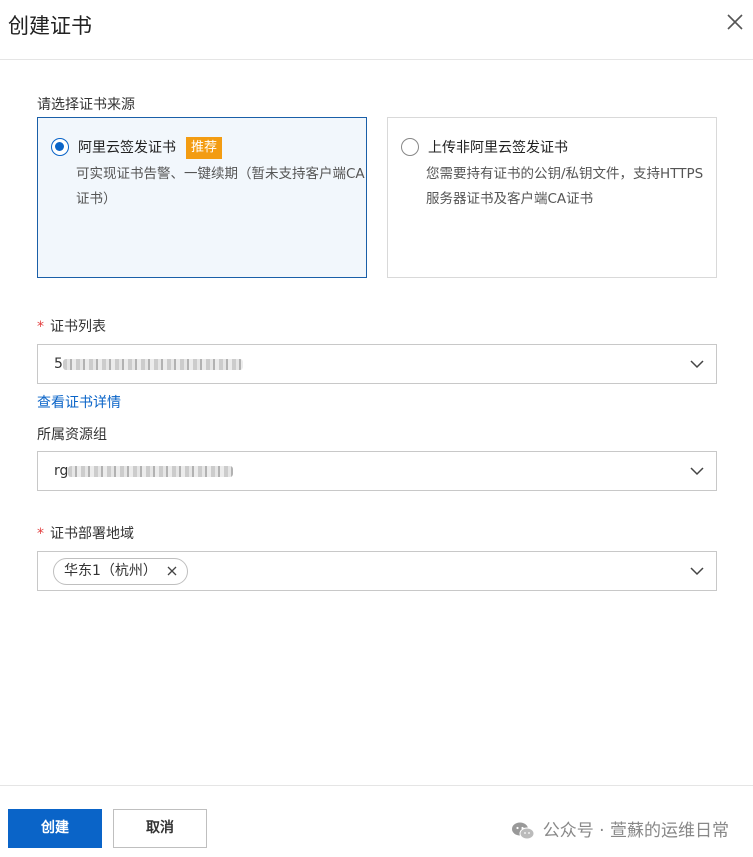 The width and height of the screenshot is (753, 857). I want to click on region-select: 华东1（杭州）, so click(377, 571).